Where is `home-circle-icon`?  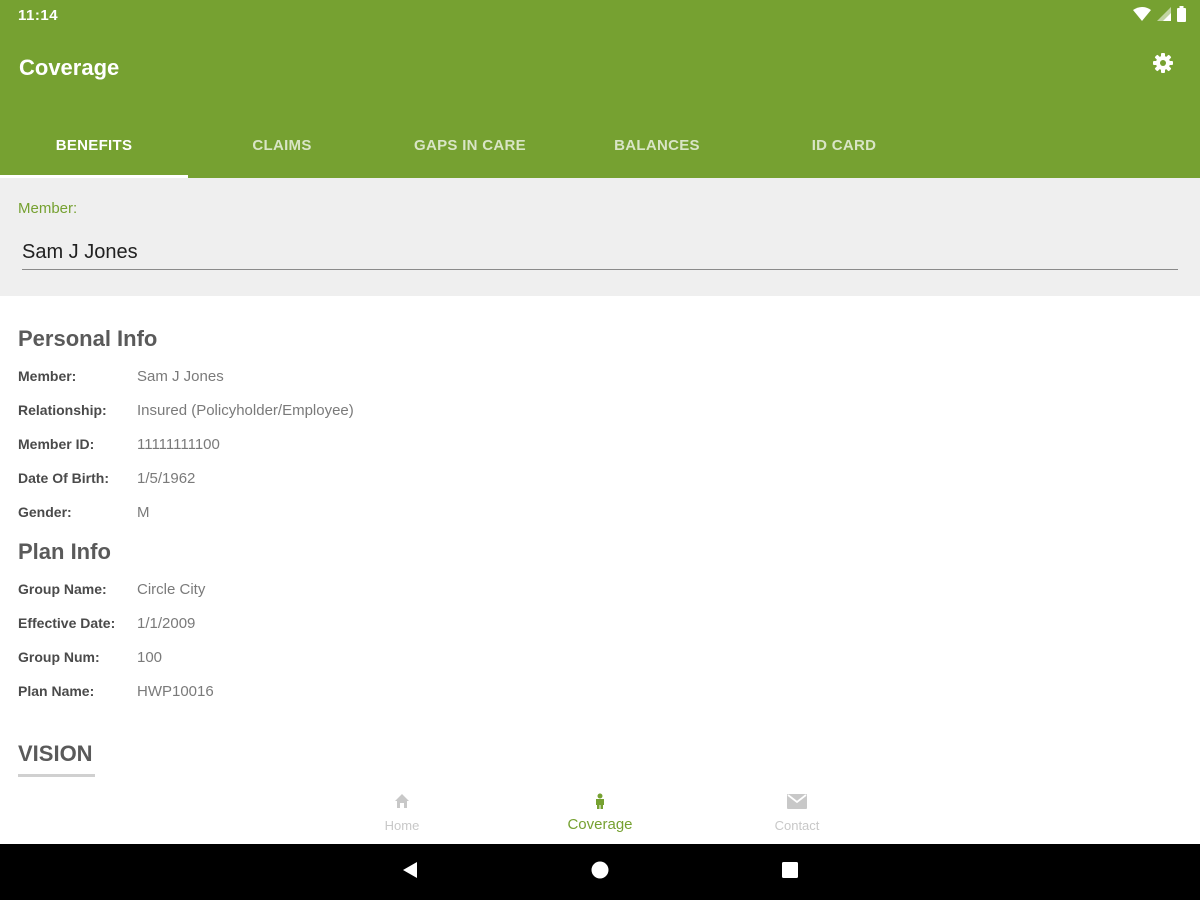
home-circle-icon is located at coordinates (600, 872).